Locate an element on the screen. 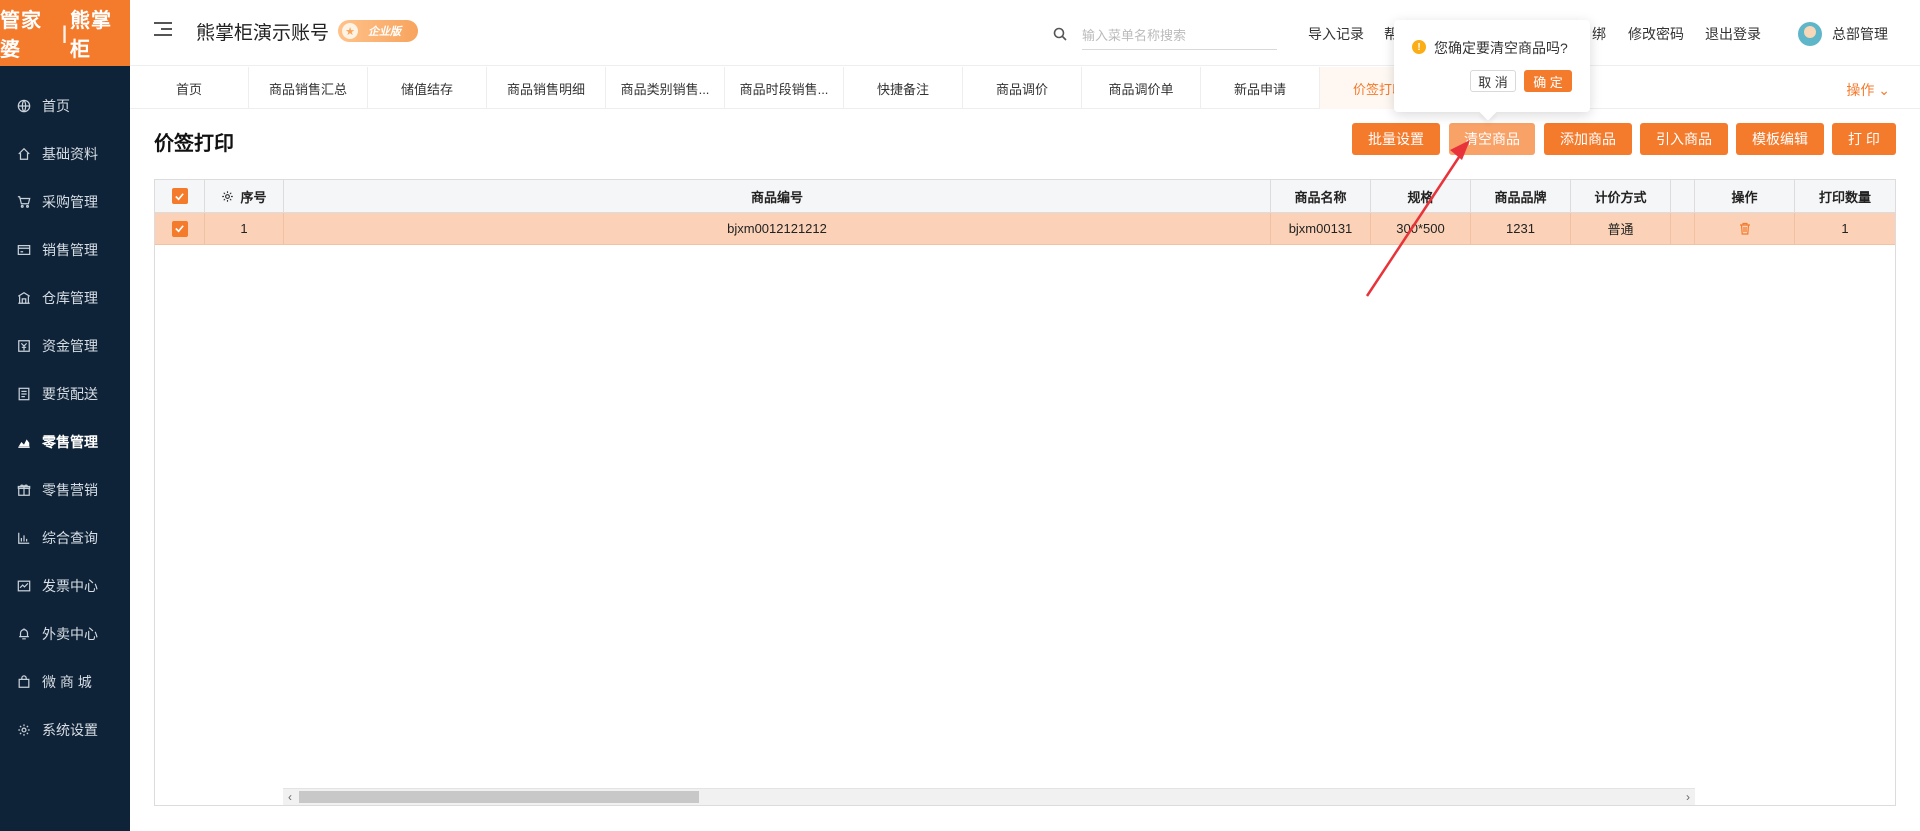  column-header-actions: 操作 is located at coordinates (1745, 196).